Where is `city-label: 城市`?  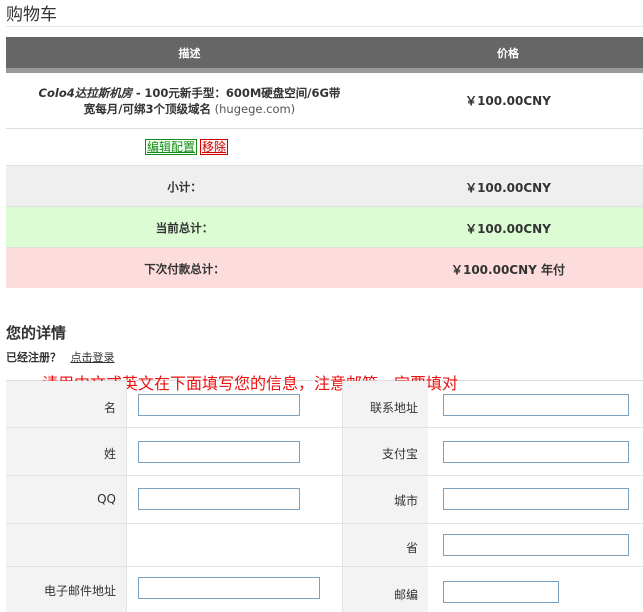 city-label: 城市 is located at coordinates (405, 501).